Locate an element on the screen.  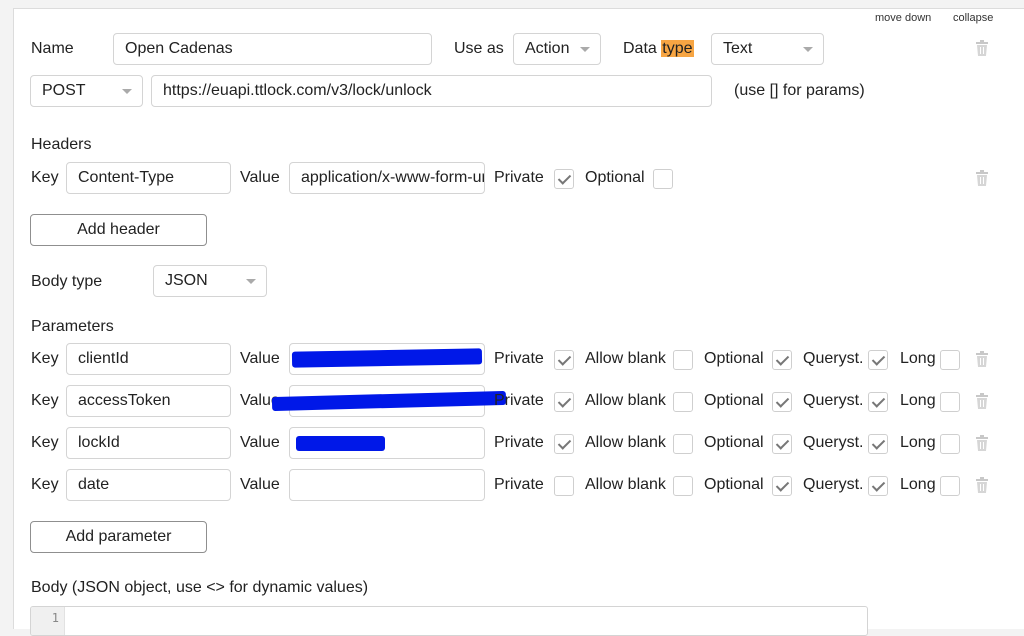
header-optional-checkbox is located at coordinates (663, 179).